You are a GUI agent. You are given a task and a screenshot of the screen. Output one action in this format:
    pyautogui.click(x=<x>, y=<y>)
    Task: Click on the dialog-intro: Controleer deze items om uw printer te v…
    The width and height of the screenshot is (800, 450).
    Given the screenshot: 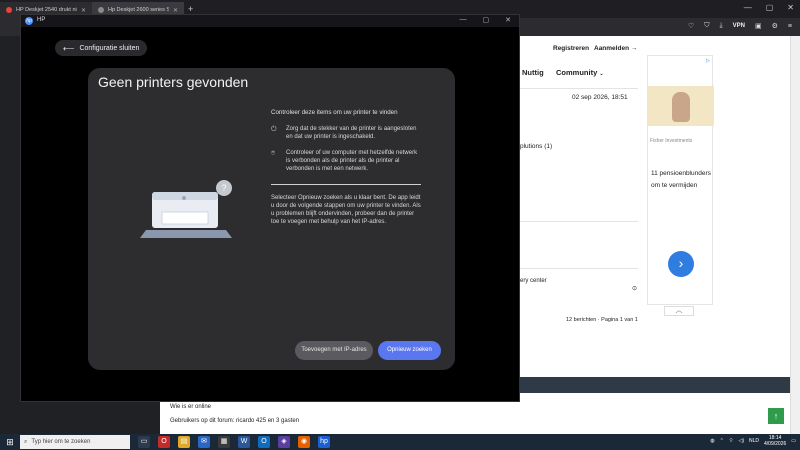 What is the action you would take?
    pyautogui.click(x=334, y=112)
    